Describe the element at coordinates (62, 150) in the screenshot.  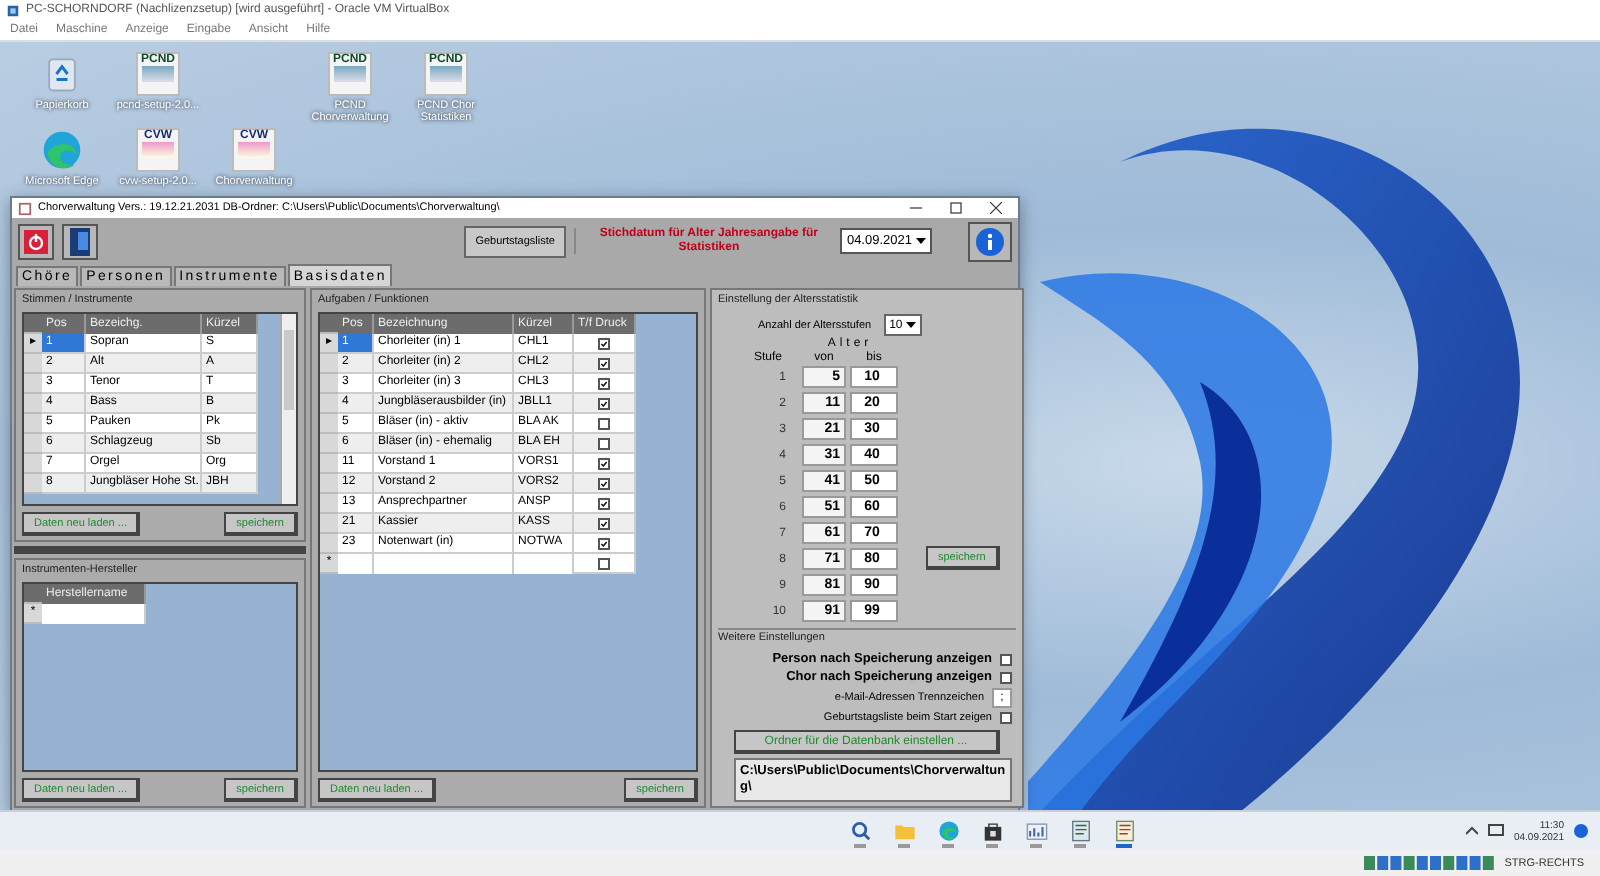
I see `edge-icon` at that location.